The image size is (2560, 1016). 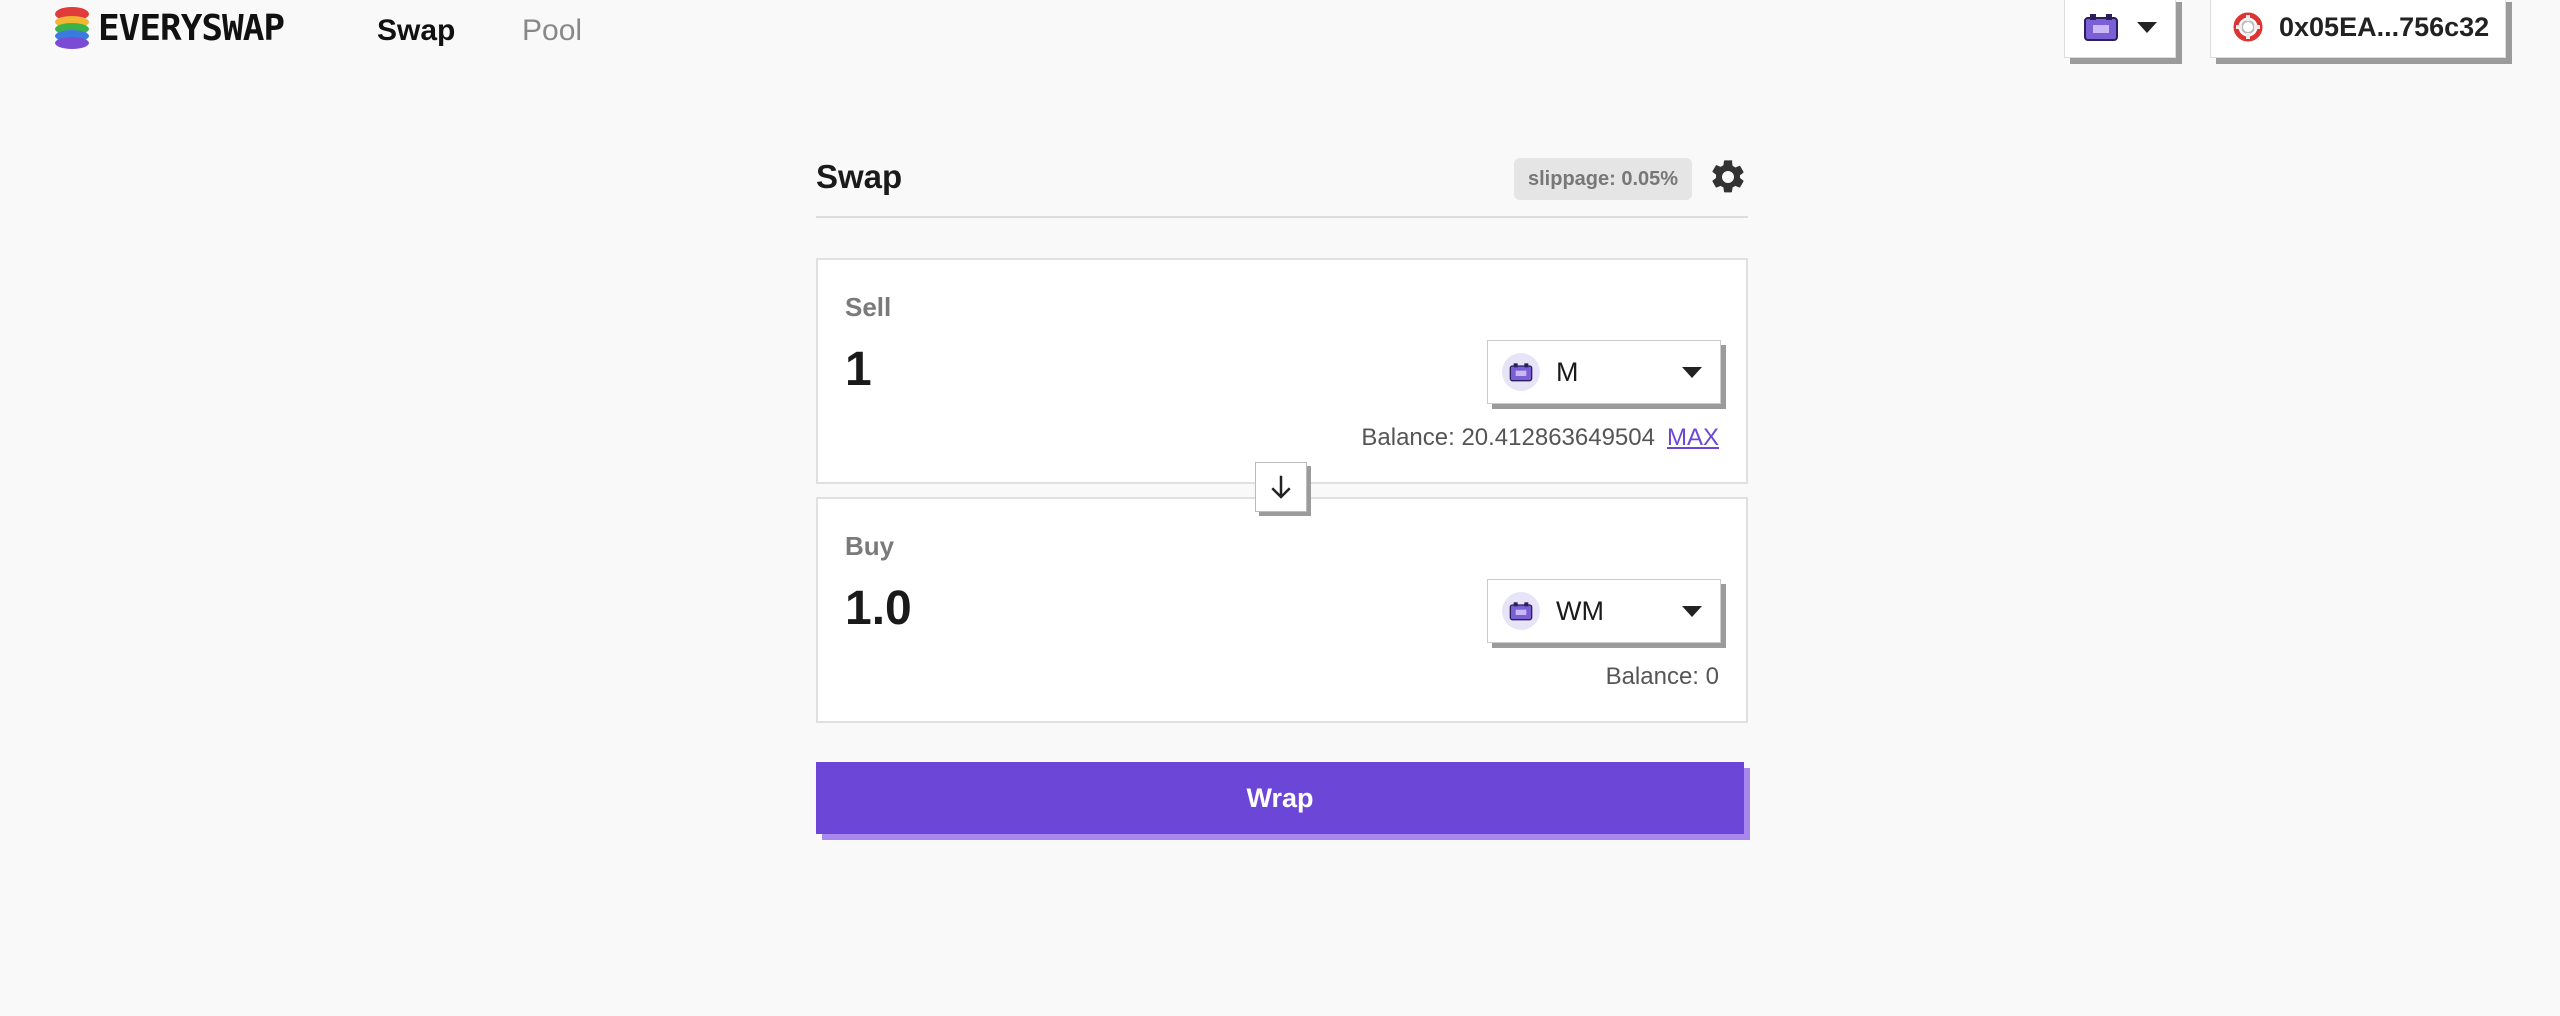 What do you see at coordinates (1521, 372) in the screenshot?
I see `token-m-icon` at bounding box center [1521, 372].